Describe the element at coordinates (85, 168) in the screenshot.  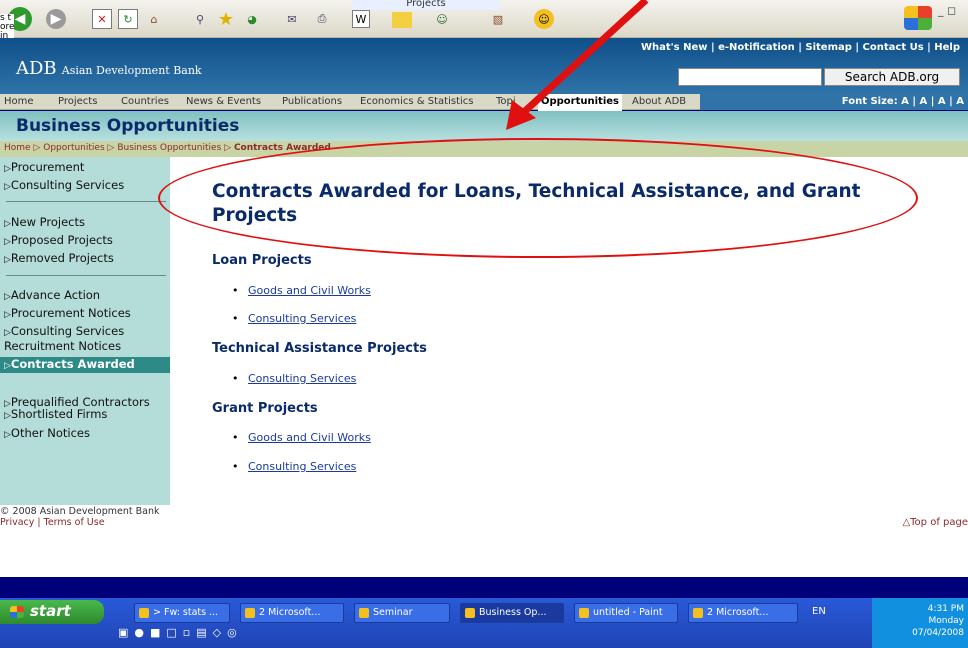
I see `sidebar-item-procurement: Procurement` at that location.